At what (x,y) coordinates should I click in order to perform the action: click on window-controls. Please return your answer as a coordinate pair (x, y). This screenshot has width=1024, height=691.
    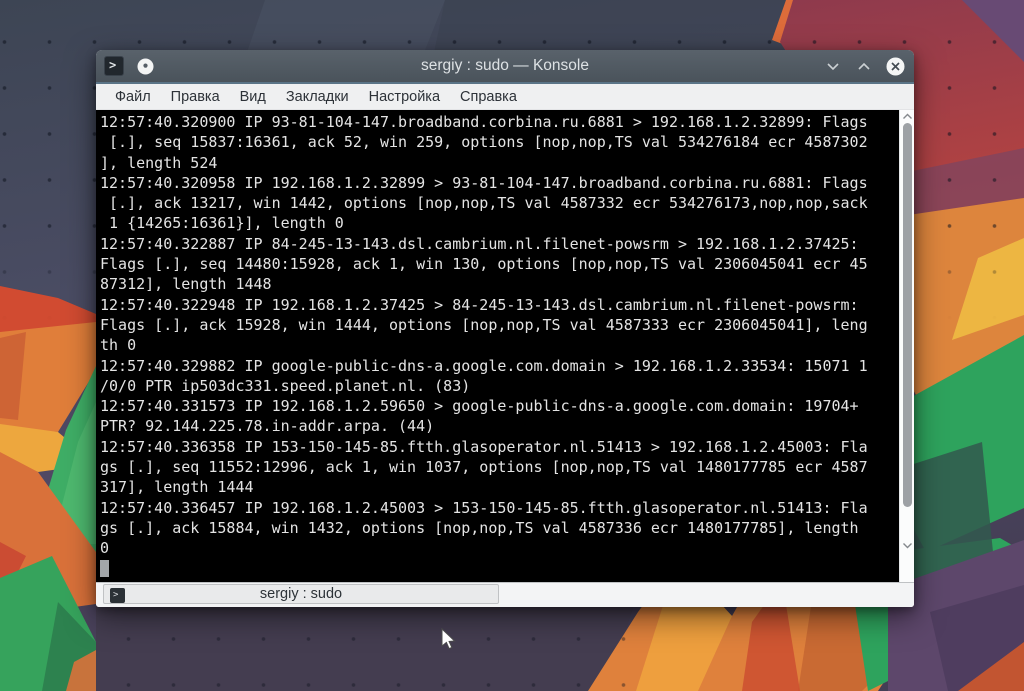
    Looking at the image, I should click on (864, 66).